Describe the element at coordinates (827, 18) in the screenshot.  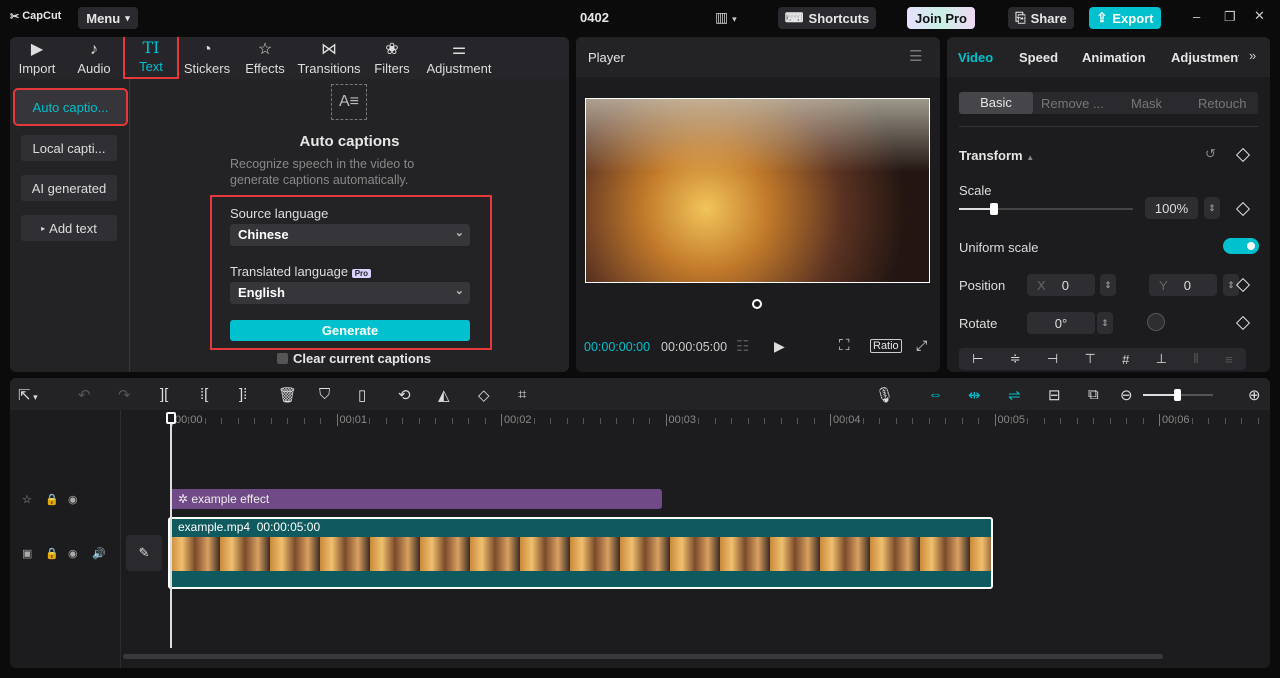
I see `shortcuts-button: ⌨ Shortcuts` at that location.